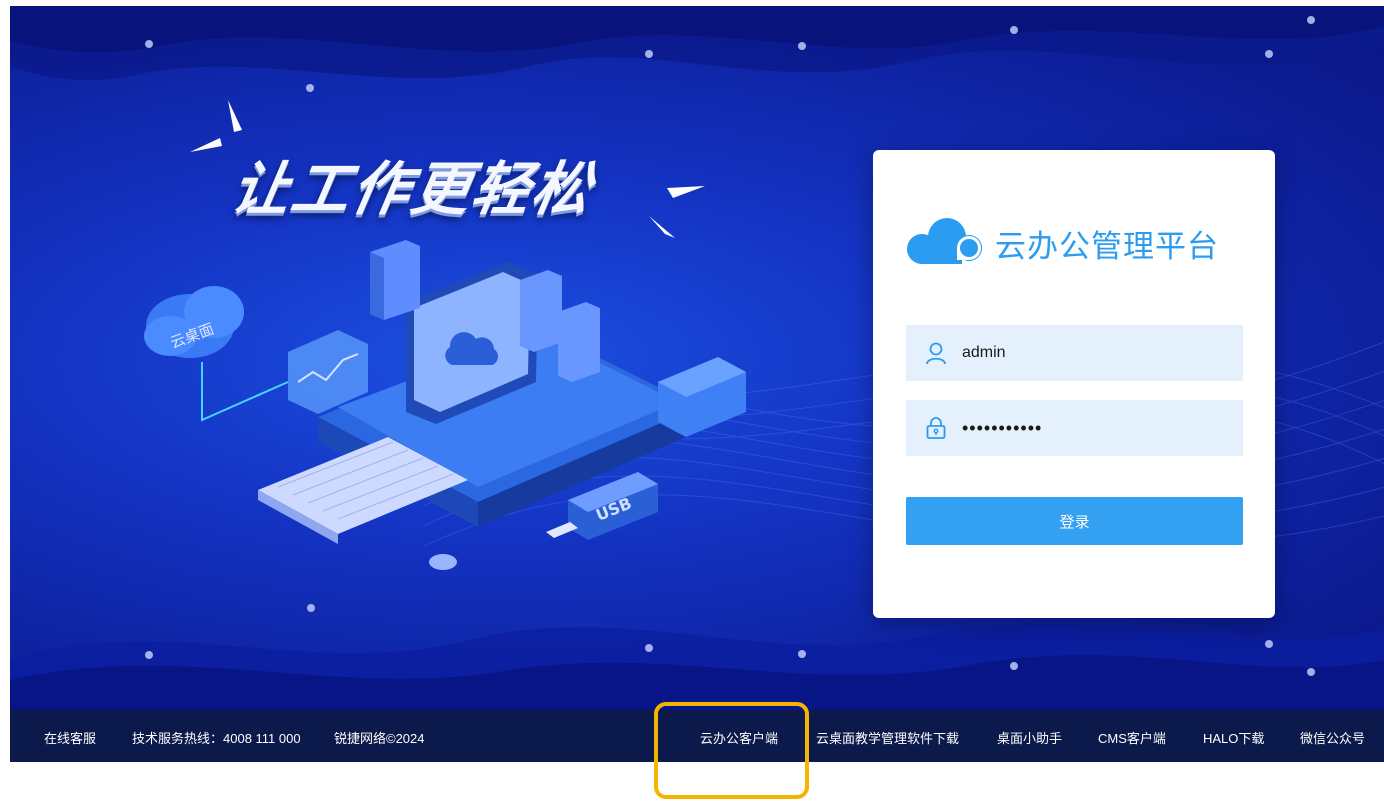 This screenshot has height=806, width=1384. I want to click on username-input, so click(1092, 353).